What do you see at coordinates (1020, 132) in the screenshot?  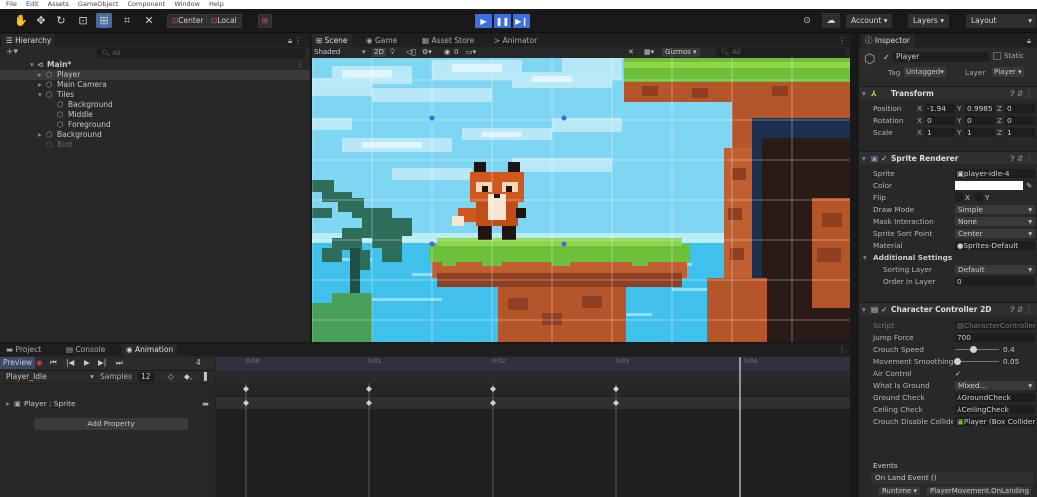 I see `scale-z-input: 1` at bounding box center [1020, 132].